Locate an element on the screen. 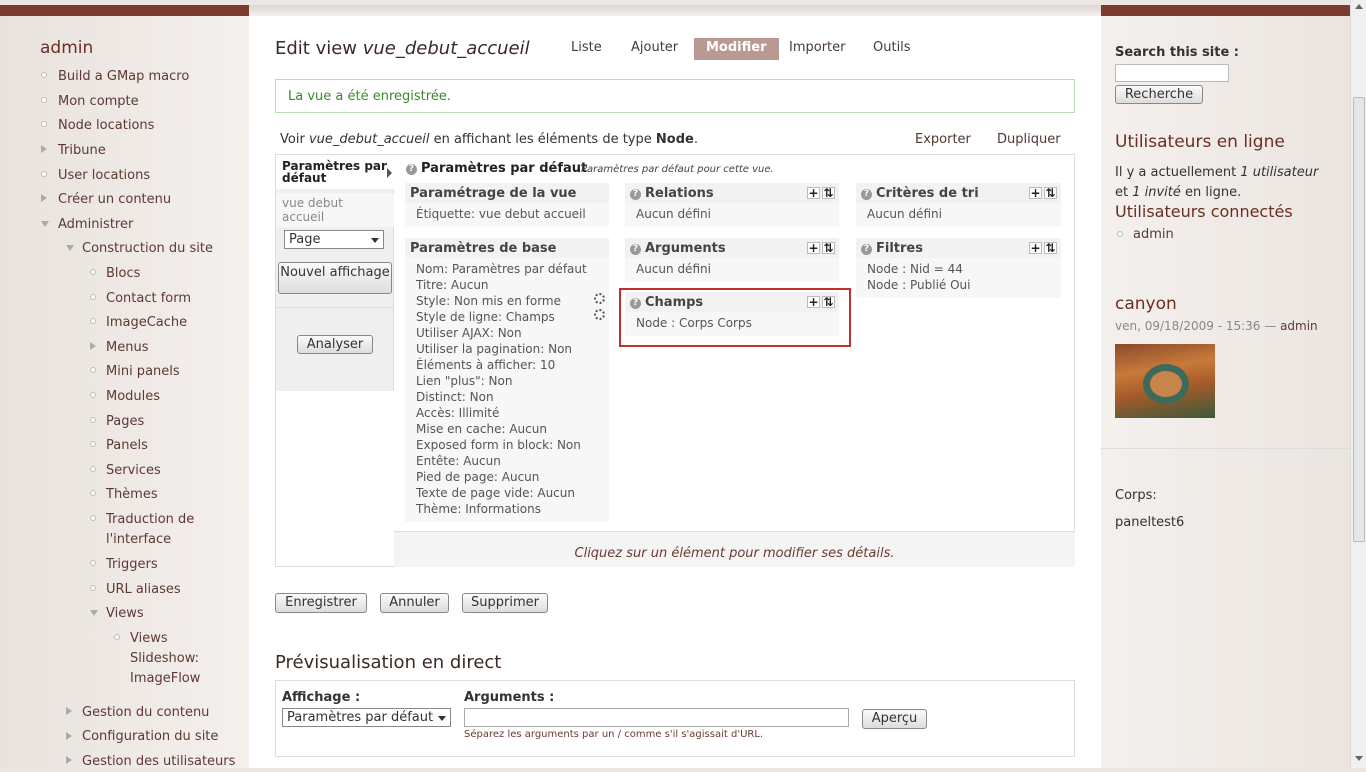 The width and height of the screenshot is (1366, 772). sidebar-item-gestion-contenu: Gestion du contenu is located at coordinates (145, 713).